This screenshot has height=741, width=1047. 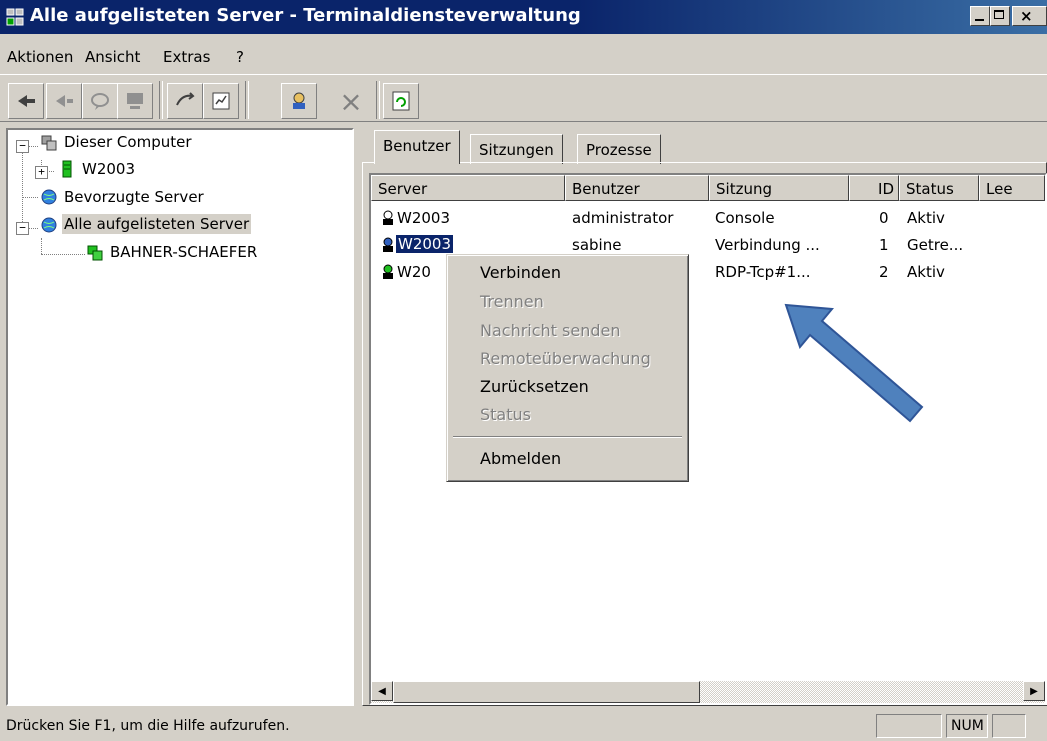 I want to click on menu-separator, so click(x=567, y=437).